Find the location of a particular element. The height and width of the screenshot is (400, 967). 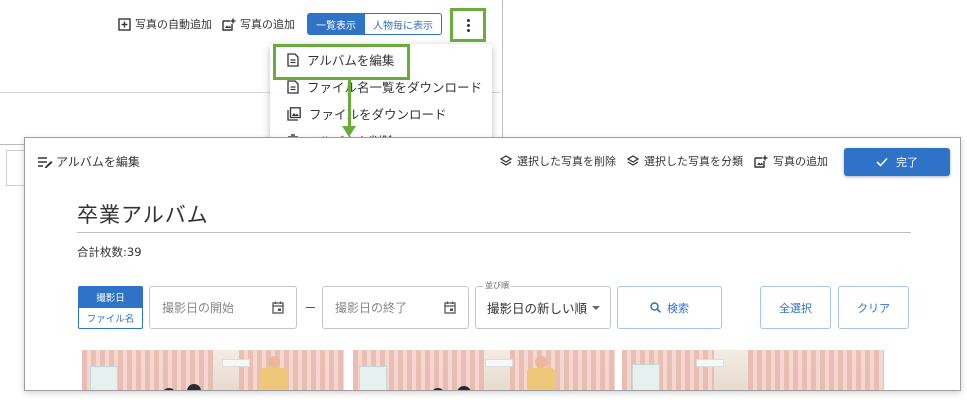

menu-item-download-files: ファイルをダウンロード is located at coordinates (381, 113).